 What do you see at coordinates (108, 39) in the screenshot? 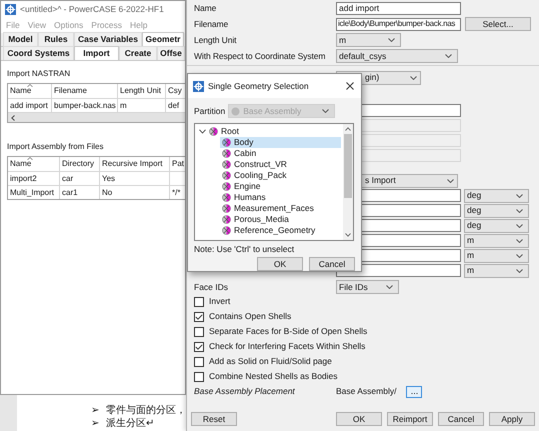
I see `tab: Case Variables` at bounding box center [108, 39].